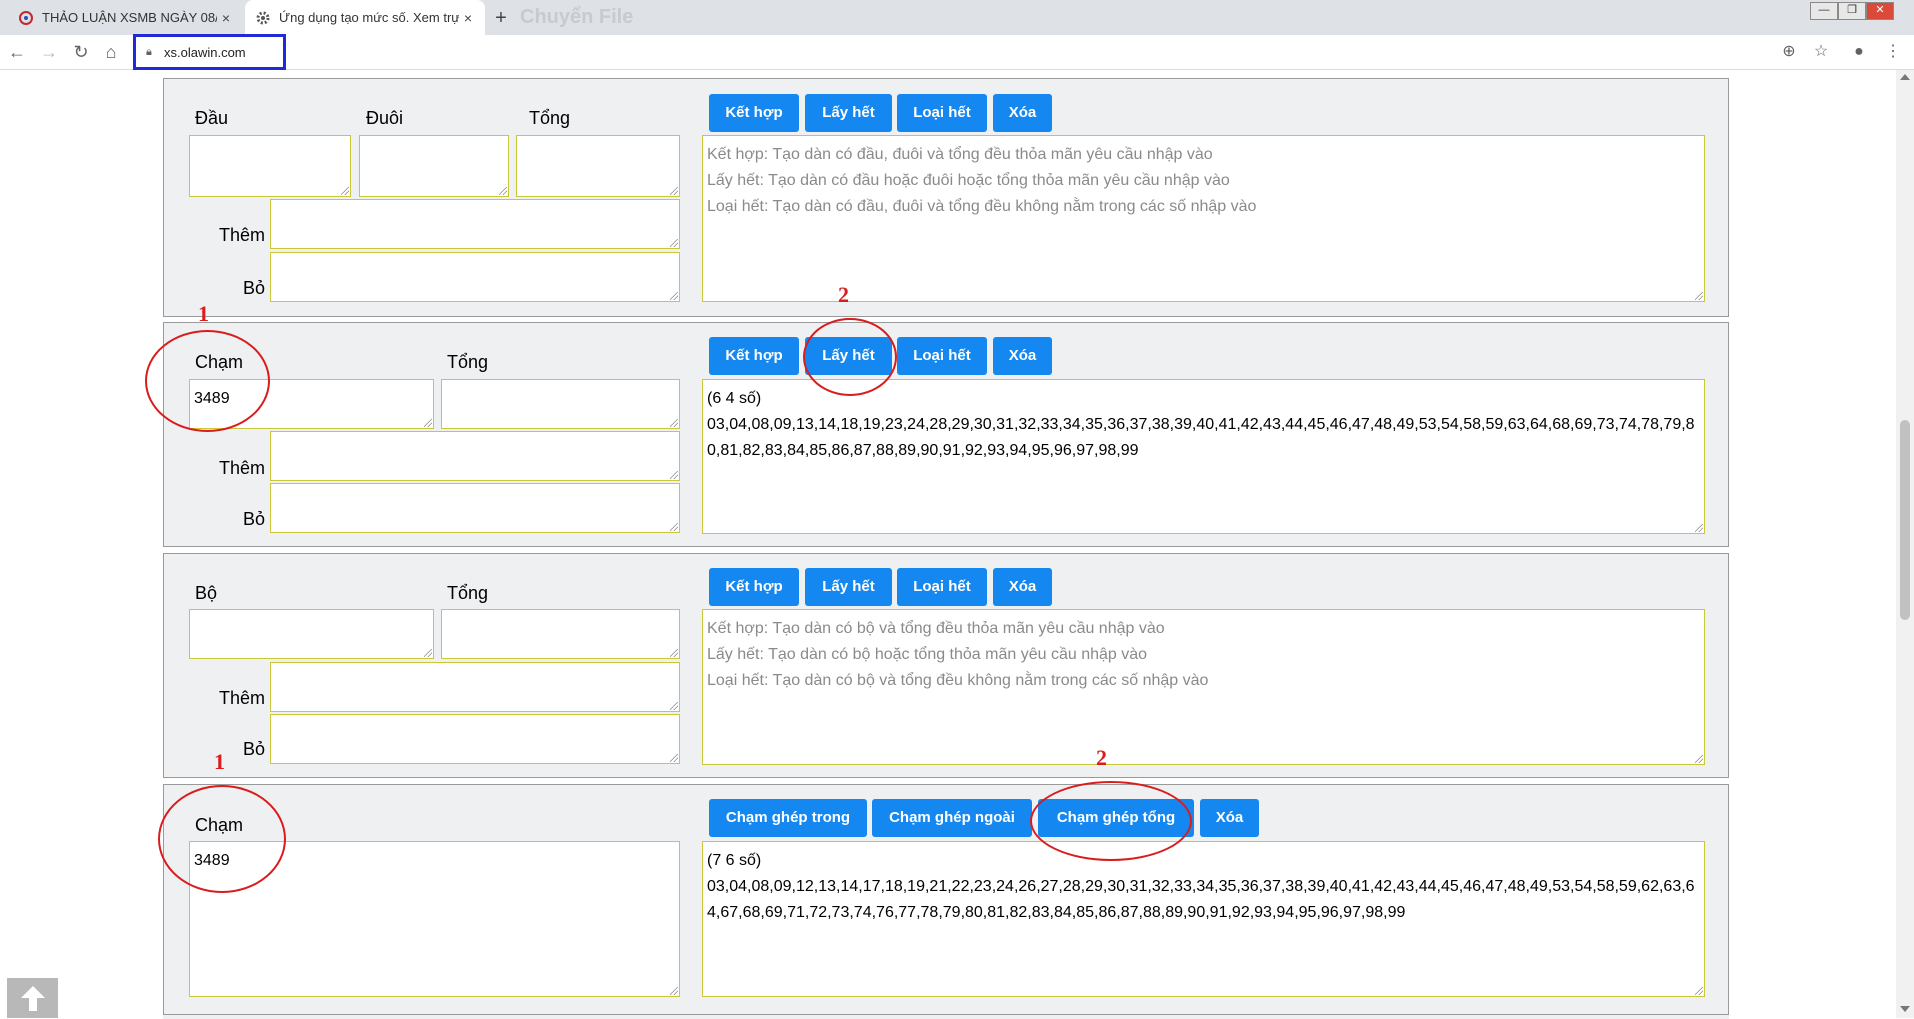  What do you see at coordinates (212, 118) in the screenshot?
I see `label-dau: Đầu` at bounding box center [212, 118].